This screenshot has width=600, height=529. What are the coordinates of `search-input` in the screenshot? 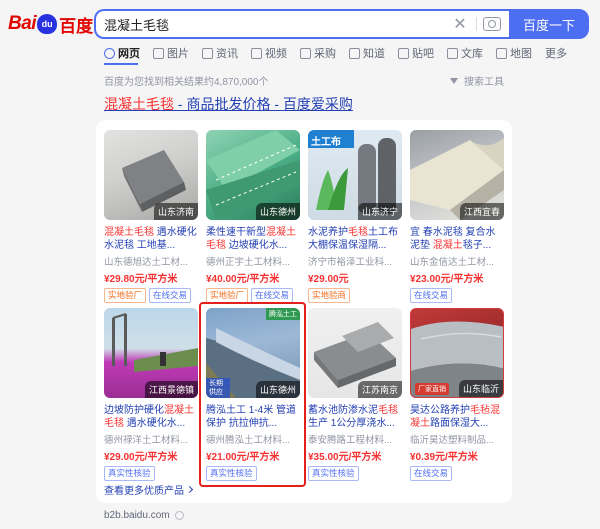 It's located at (277, 24).